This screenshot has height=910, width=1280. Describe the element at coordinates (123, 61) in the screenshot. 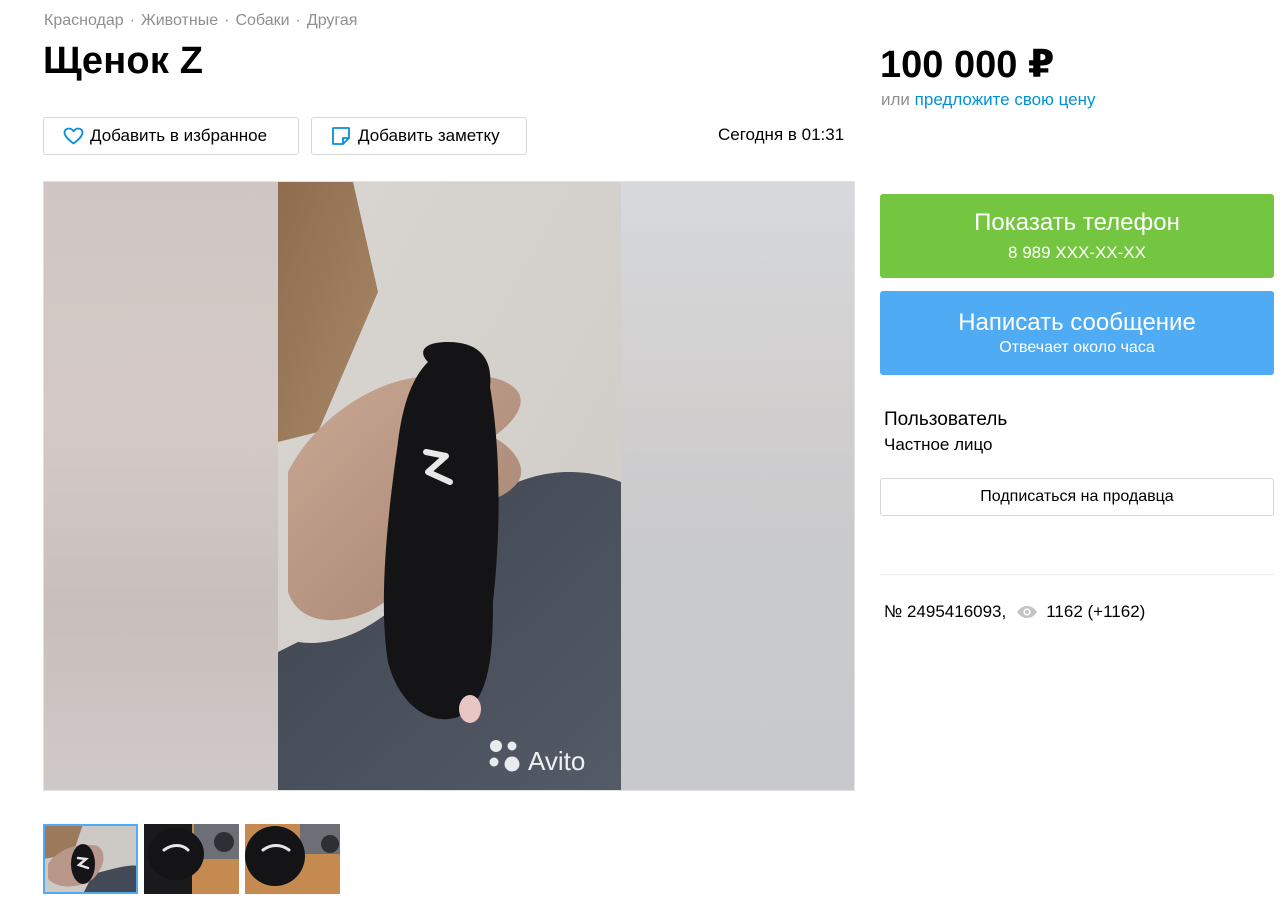

I see `page-title: Щенок Z` at that location.